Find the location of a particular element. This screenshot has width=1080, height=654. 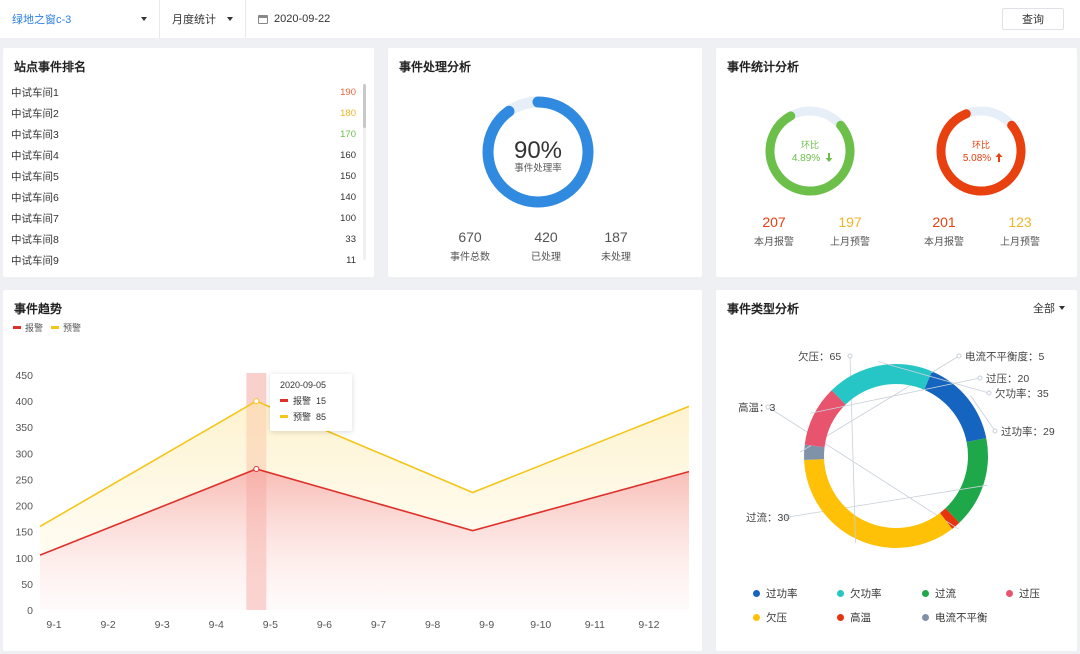

ranking-row: 中试车间9 11 is located at coordinates (183, 260).